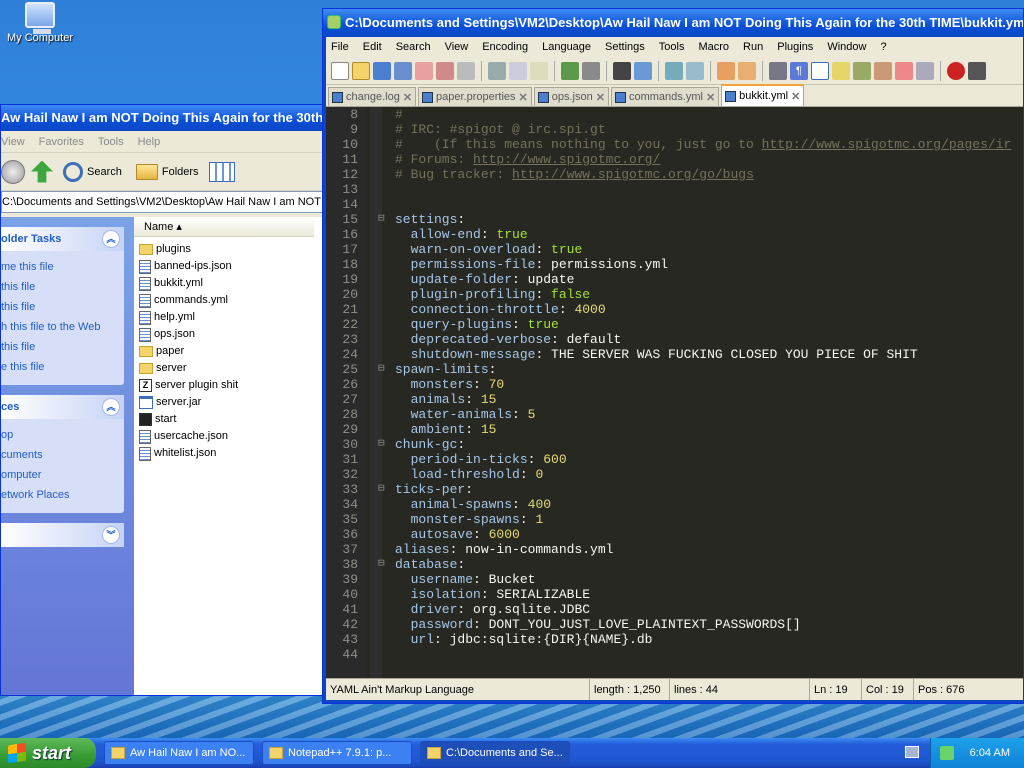  Describe the element at coordinates (862, 70) in the screenshot. I see `doc-map-icon` at that location.